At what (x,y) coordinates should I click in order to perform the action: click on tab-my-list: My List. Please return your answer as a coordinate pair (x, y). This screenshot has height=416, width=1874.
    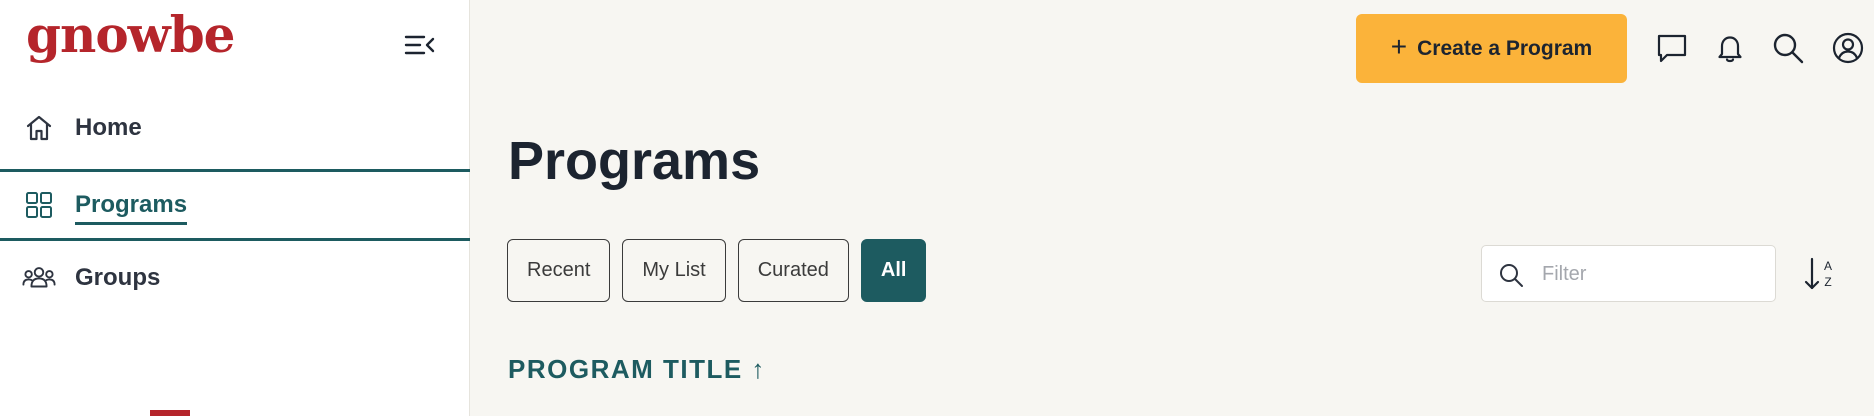
    Looking at the image, I should click on (674, 270).